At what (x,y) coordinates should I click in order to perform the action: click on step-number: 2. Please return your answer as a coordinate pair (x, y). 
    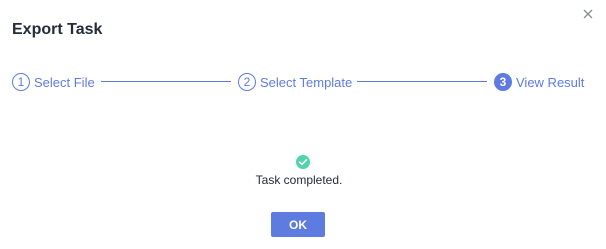
    Looking at the image, I should click on (247, 82).